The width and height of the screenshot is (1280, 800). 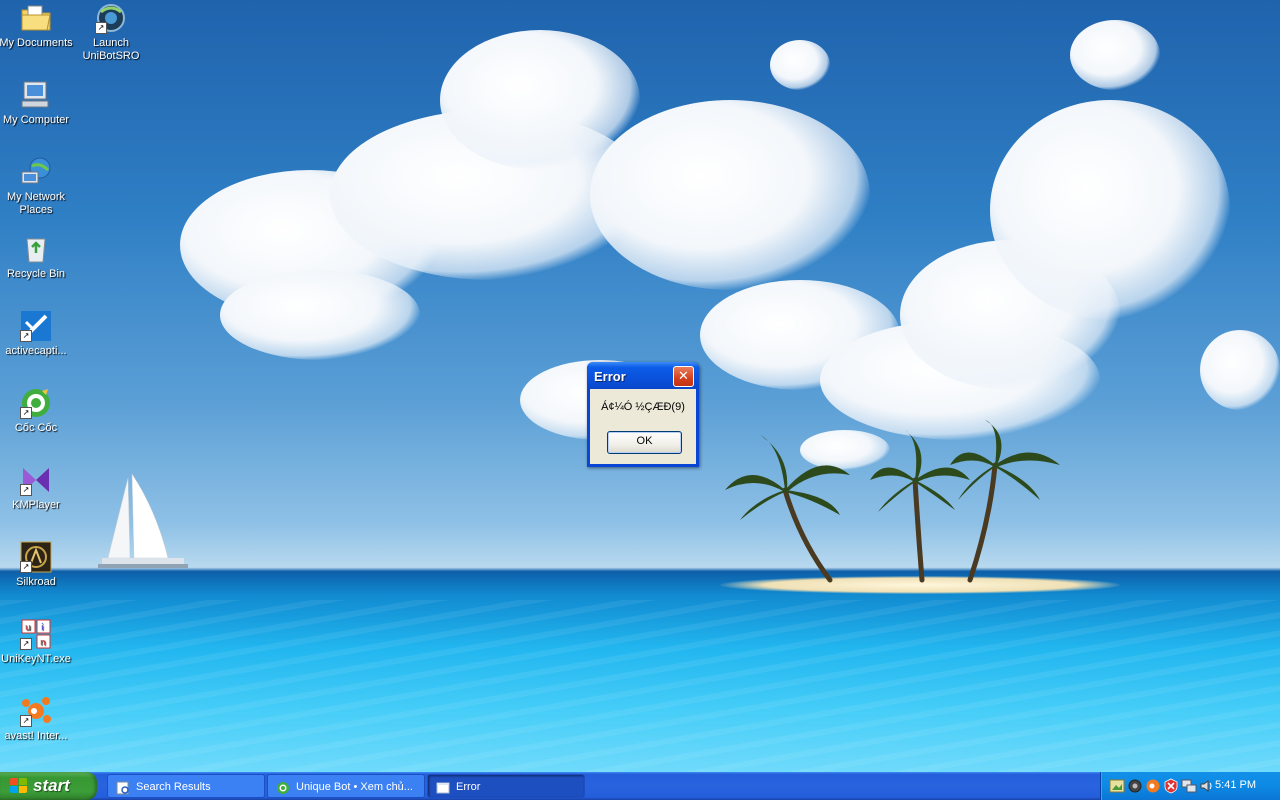 I want to click on network-icon, so click(x=36, y=172).